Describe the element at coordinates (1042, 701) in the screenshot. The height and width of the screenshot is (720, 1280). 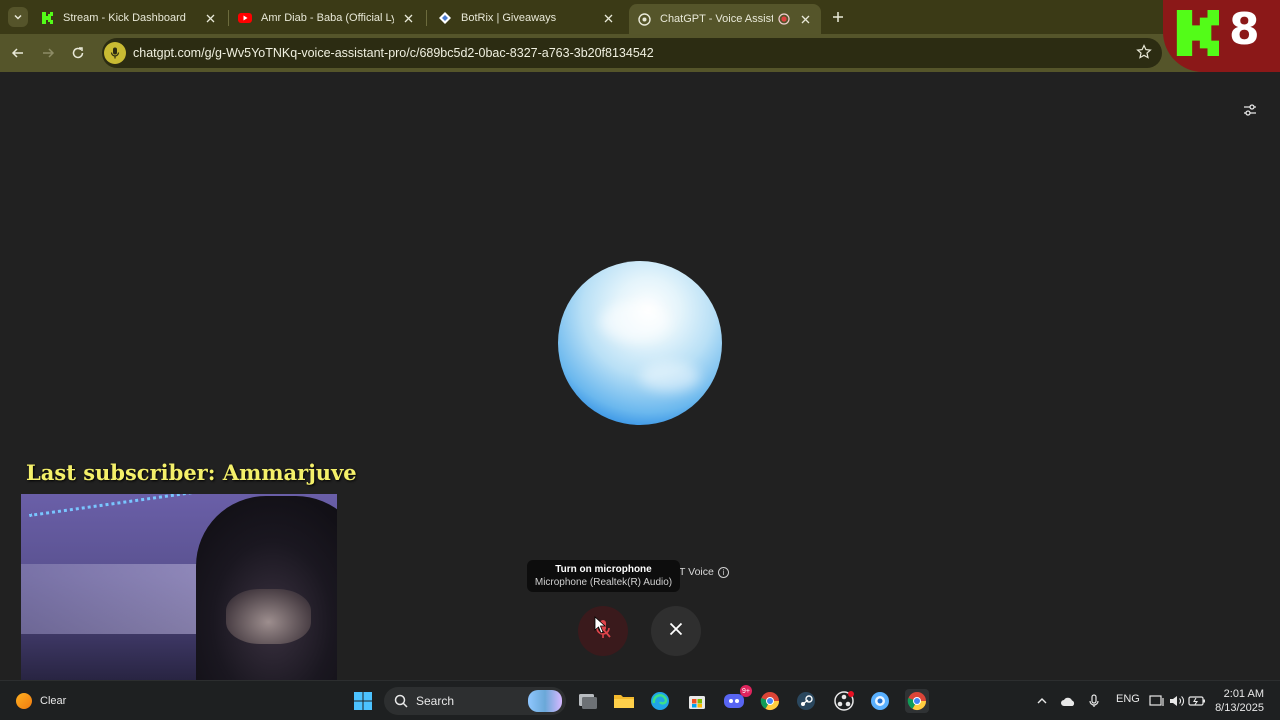
I see `chevron-up-icon` at that location.